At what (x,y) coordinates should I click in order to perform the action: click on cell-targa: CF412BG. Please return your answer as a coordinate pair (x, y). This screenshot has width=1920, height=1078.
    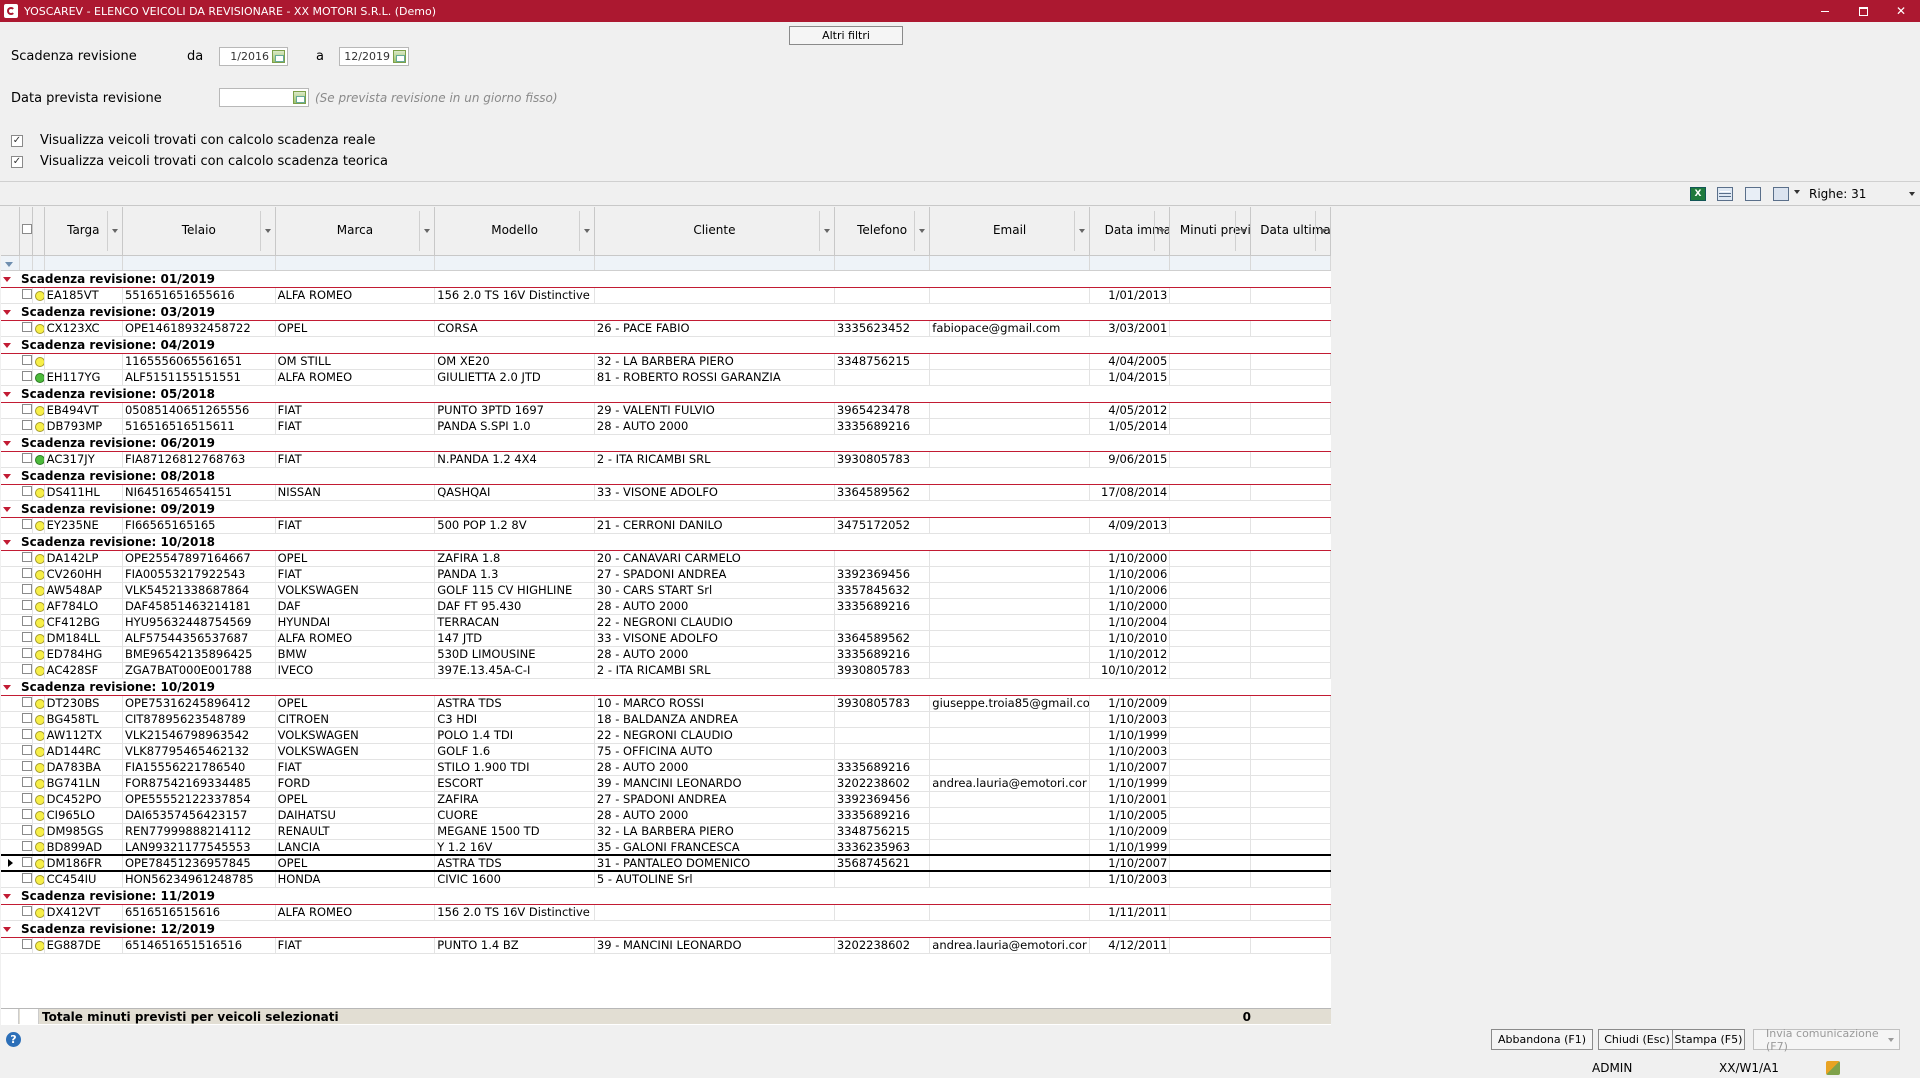
    Looking at the image, I should click on (83, 622).